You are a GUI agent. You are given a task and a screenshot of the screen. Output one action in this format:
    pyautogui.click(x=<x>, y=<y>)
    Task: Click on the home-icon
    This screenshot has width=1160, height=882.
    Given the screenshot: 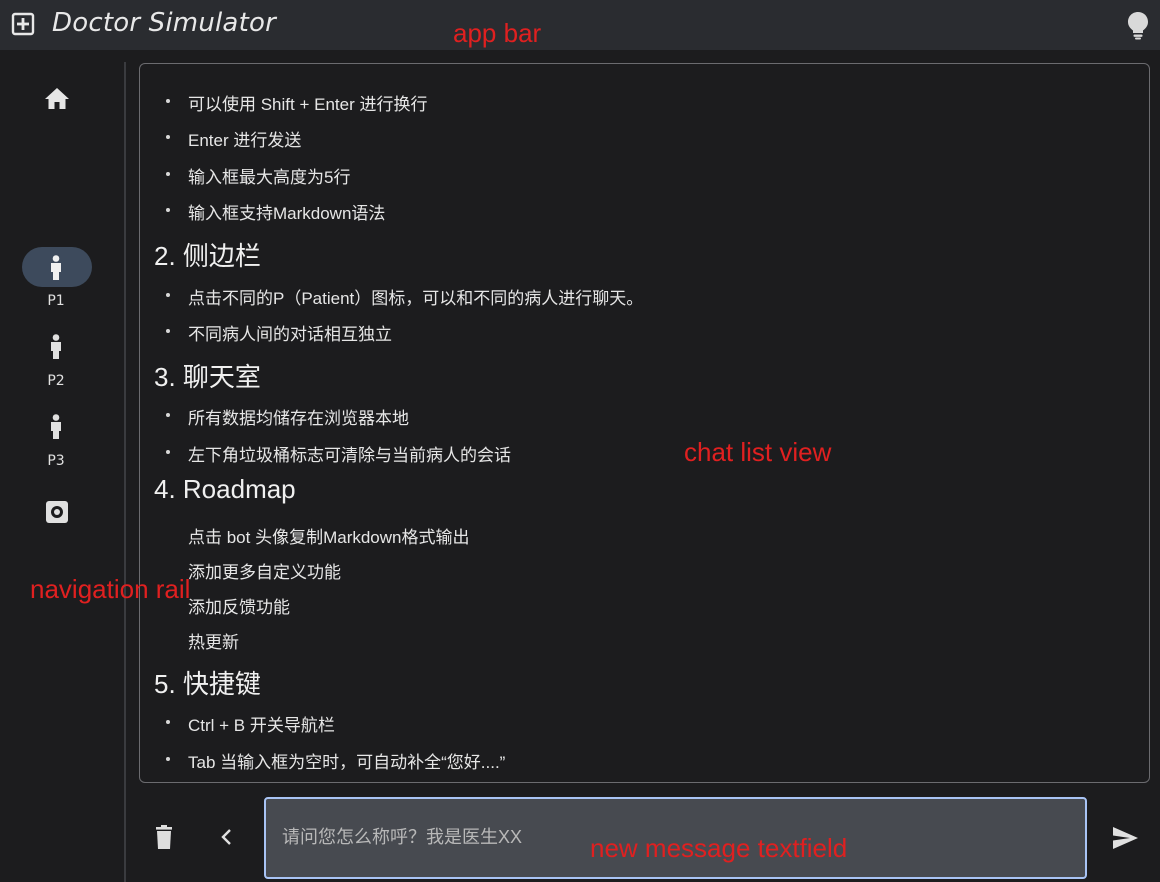 What is the action you would take?
    pyautogui.click(x=57, y=98)
    